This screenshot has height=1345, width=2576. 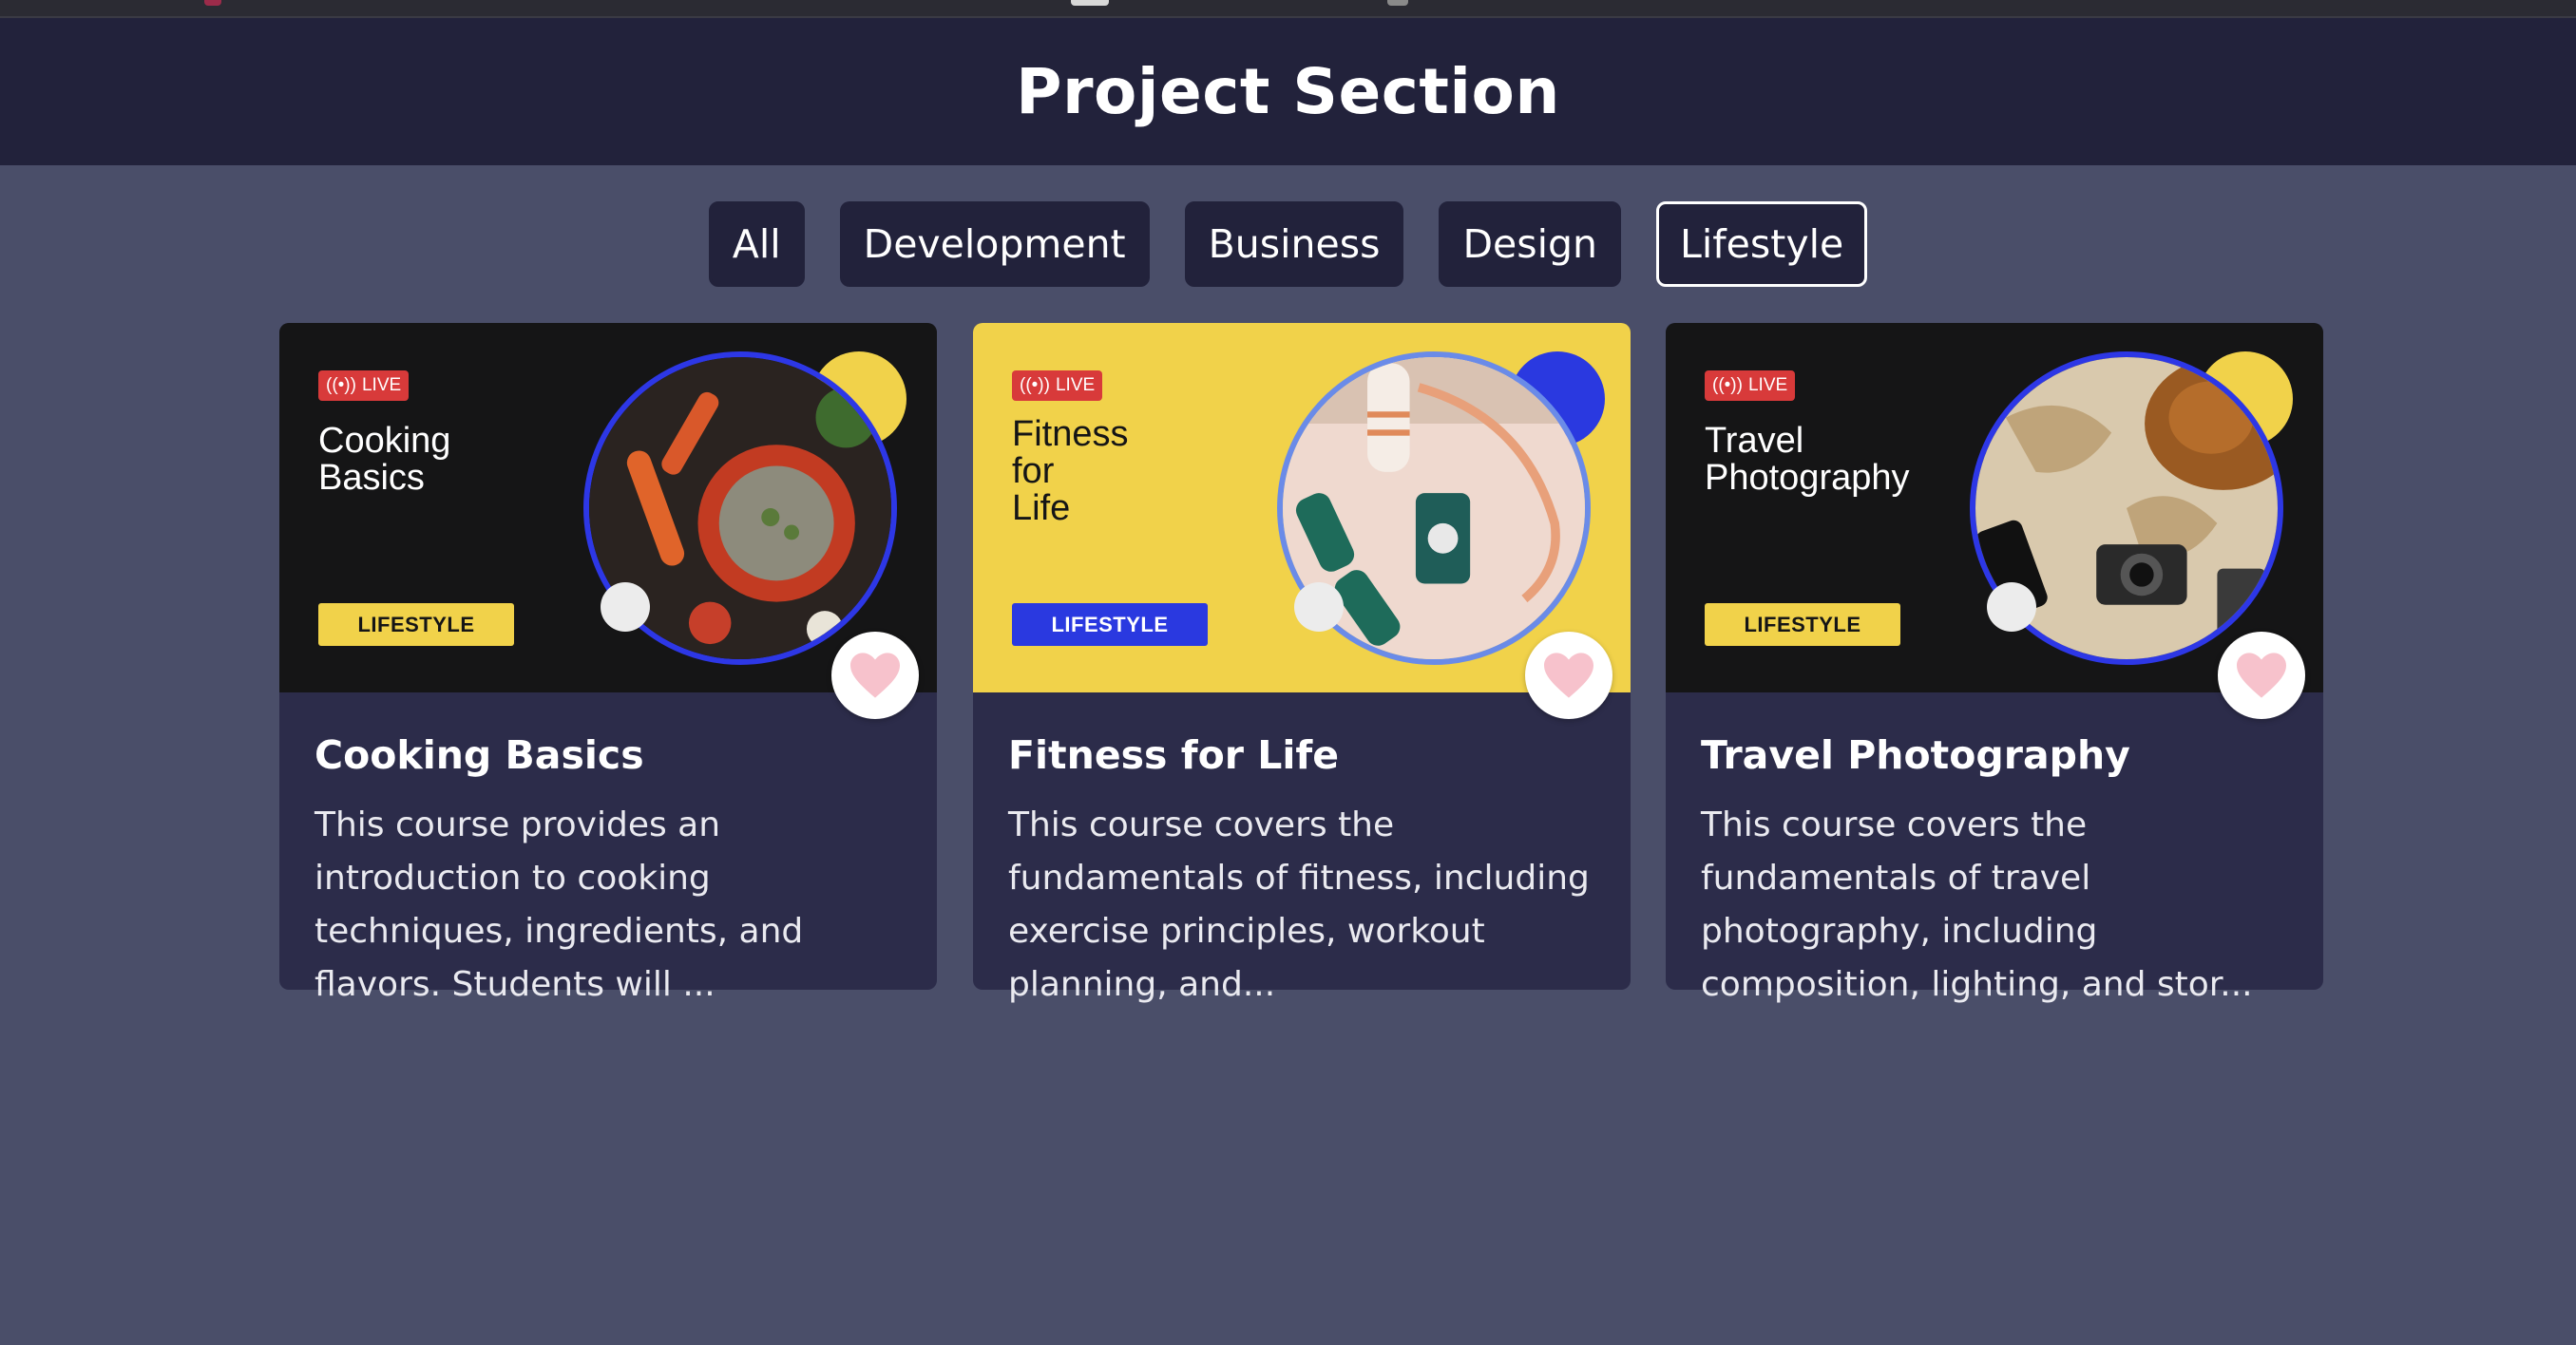 I want to click on thumbnail-title: Fitness for Life, so click(x=1070, y=471).